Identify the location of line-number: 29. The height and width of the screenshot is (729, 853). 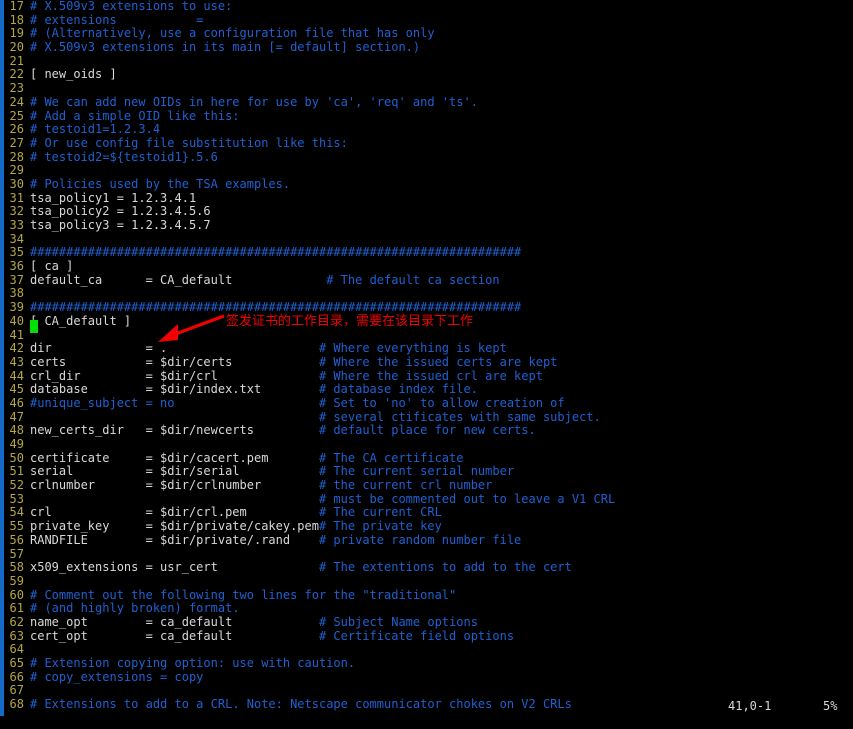
(16, 170).